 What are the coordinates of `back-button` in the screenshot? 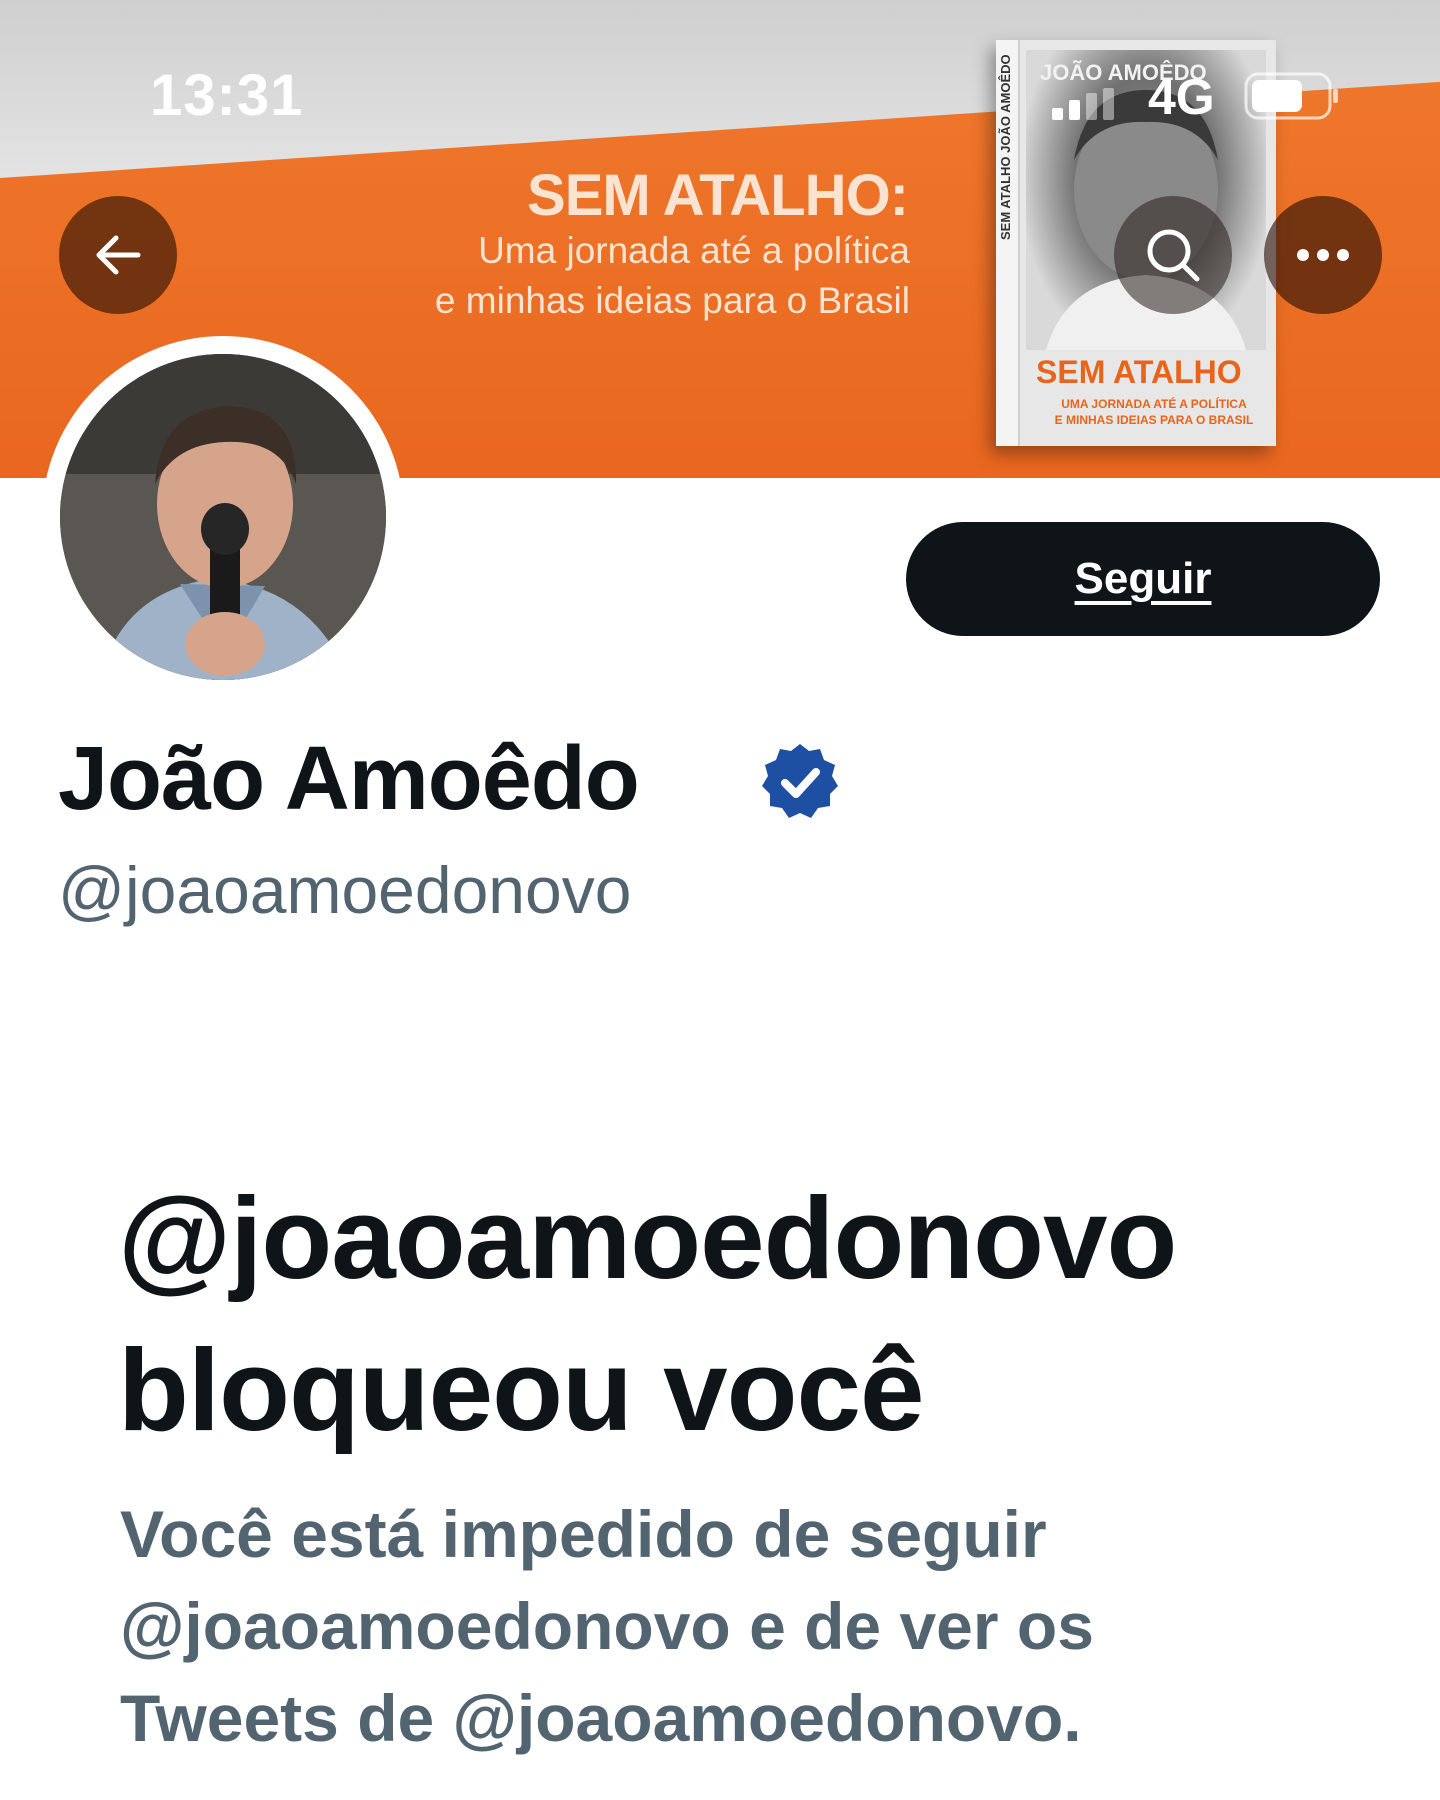 It's located at (118, 255).